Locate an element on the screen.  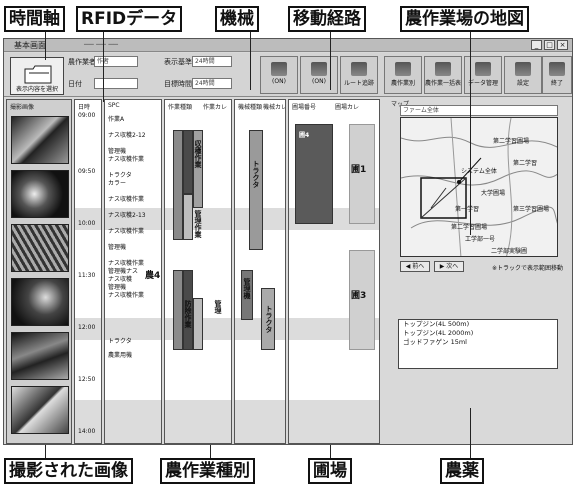
work-list-button: 農作業一括表 is located at coordinates (443, 75).